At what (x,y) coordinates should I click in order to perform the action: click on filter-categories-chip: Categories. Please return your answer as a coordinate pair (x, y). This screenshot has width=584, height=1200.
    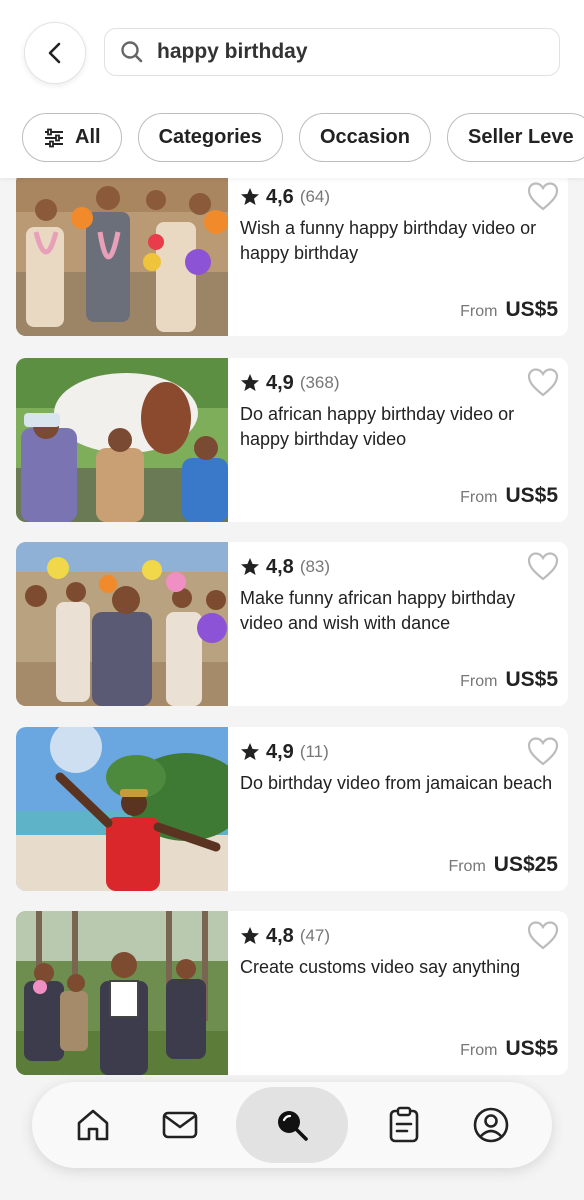
    Looking at the image, I should click on (210, 137).